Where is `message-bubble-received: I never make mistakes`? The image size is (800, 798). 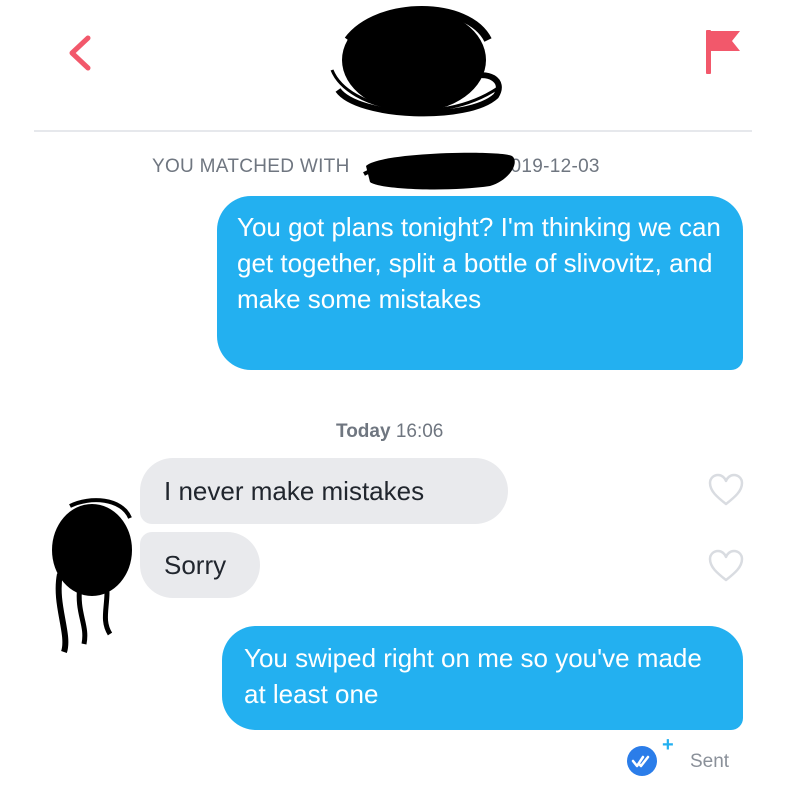
message-bubble-received: I never make mistakes is located at coordinates (324, 491).